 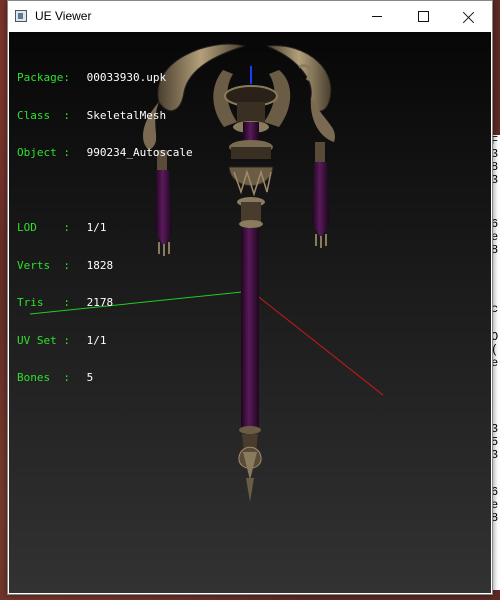 I want to click on info-tris: Tris : 2178, so click(x=65, y=302).